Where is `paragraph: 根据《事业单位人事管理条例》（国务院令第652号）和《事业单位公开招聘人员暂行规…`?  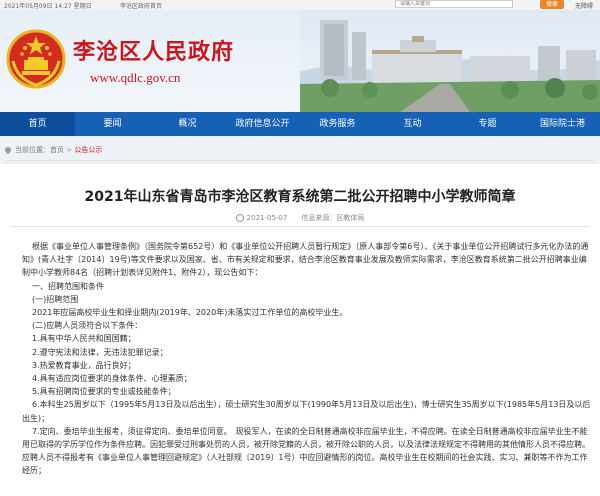
paragraph: 根据《事业单位人事管理条例》（国务院令第652号）和《事业单位公开招聘人员暂行规… is located at coordinates (305, 260).